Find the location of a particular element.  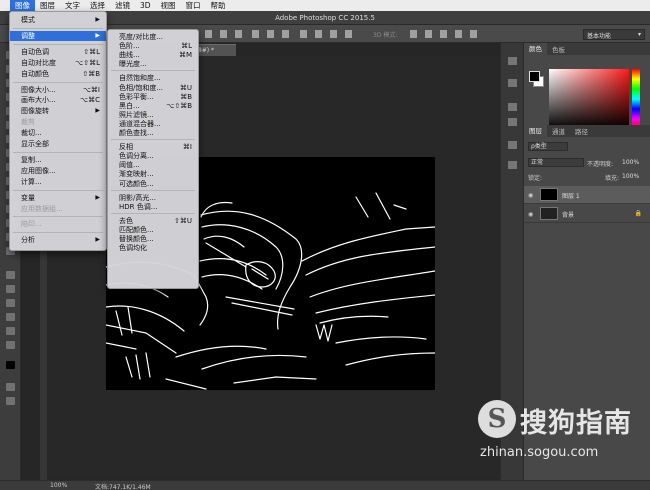

menu-type: 文字 is located at coordinates (72, 5).